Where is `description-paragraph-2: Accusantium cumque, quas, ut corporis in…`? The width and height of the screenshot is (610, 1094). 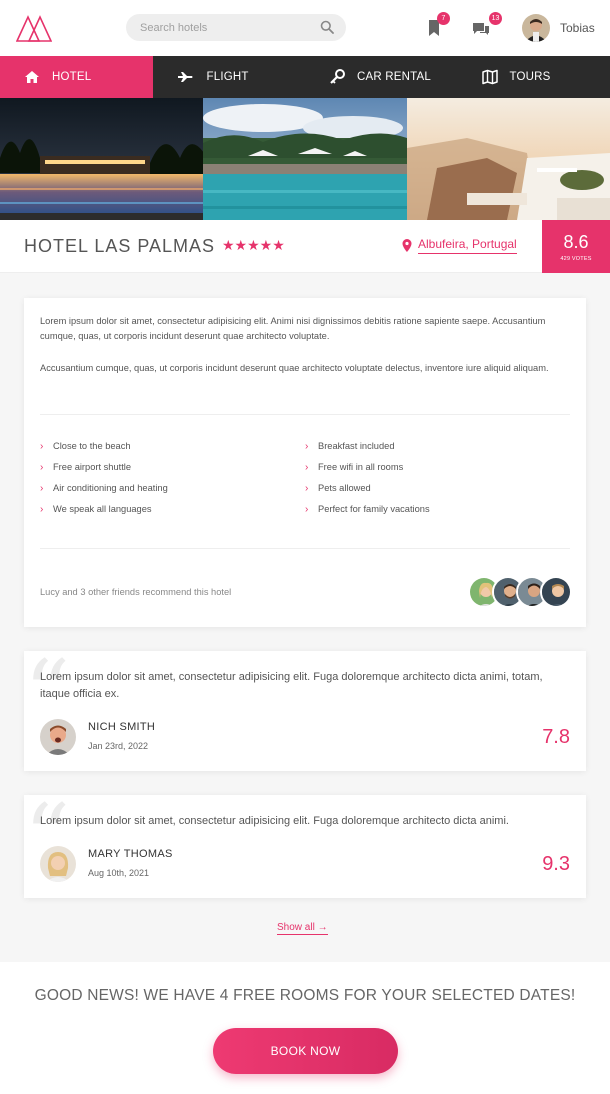 description-paragraph-2: Accusantium cumque, quas, ut corporis in… is located at coordinates (294, 368).